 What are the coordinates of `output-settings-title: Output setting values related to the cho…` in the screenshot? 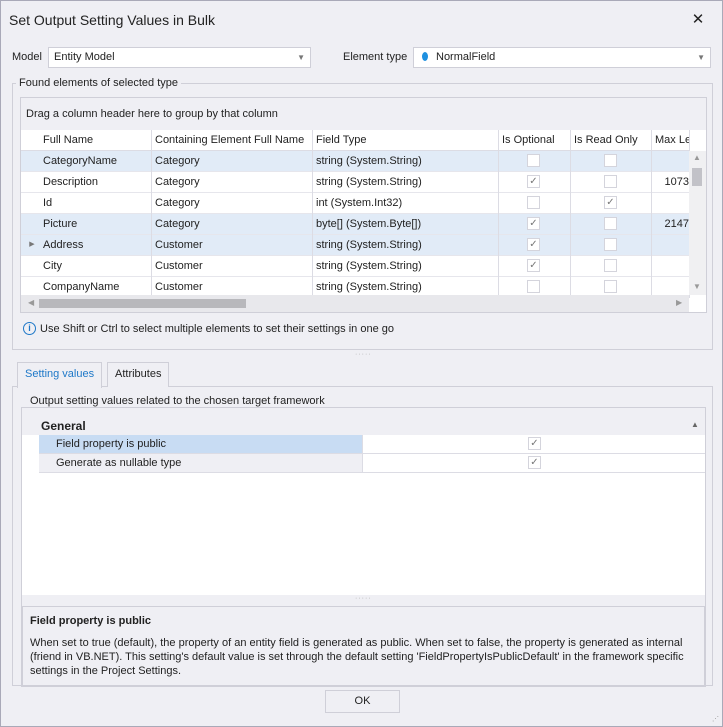 It's located at (177, 401).